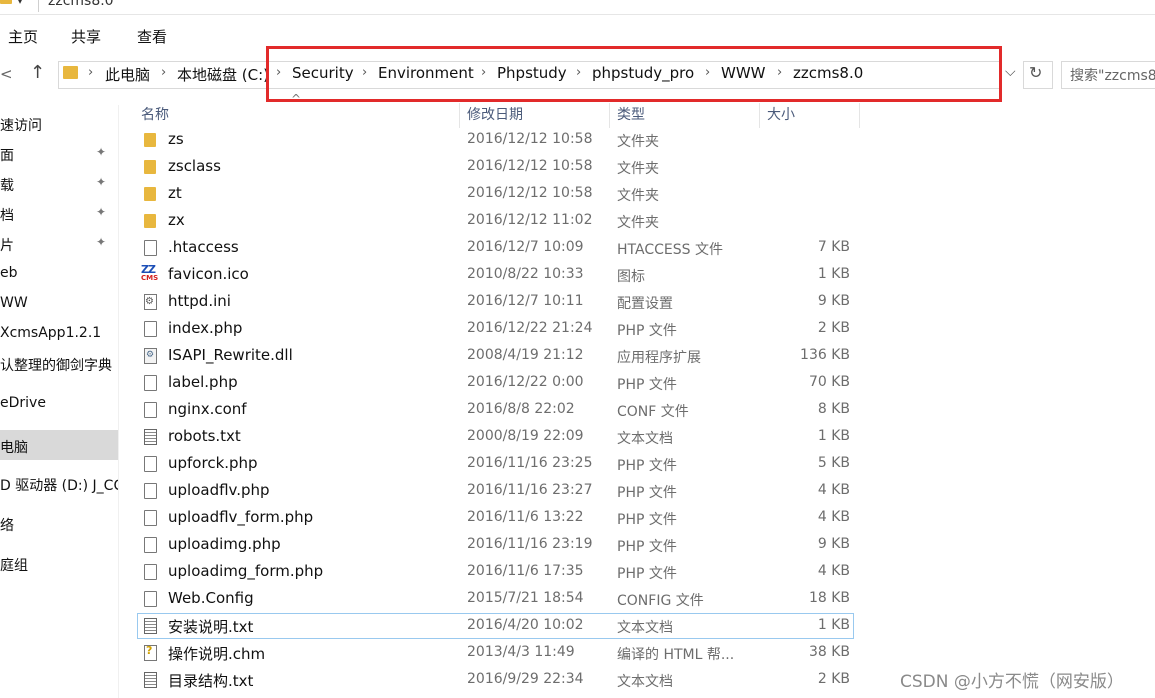 The image size is (1155, 698). I want to click on dll-icon, so click(150, 356).